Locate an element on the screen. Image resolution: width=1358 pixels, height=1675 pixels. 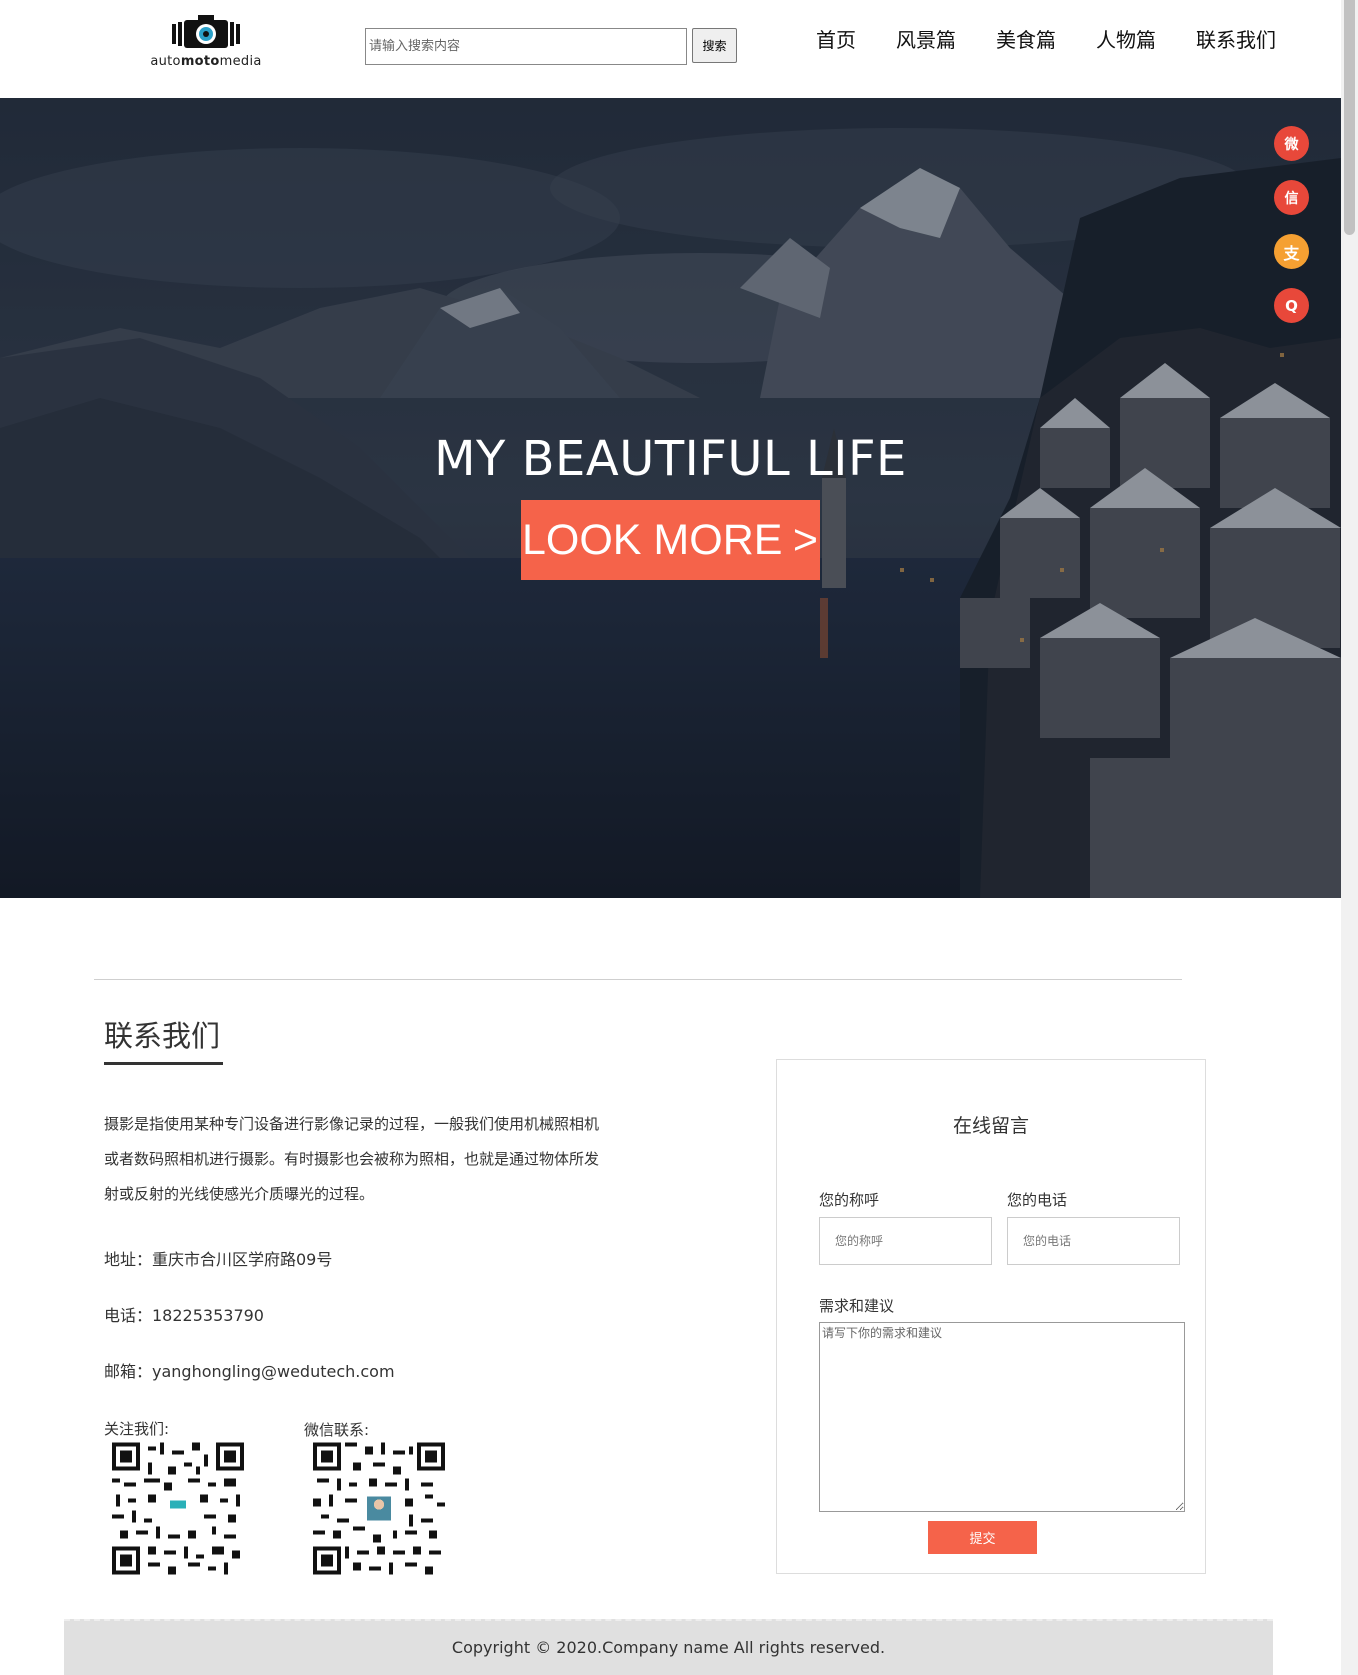
wechat-qr-code is located at coordinates (379, 1508).